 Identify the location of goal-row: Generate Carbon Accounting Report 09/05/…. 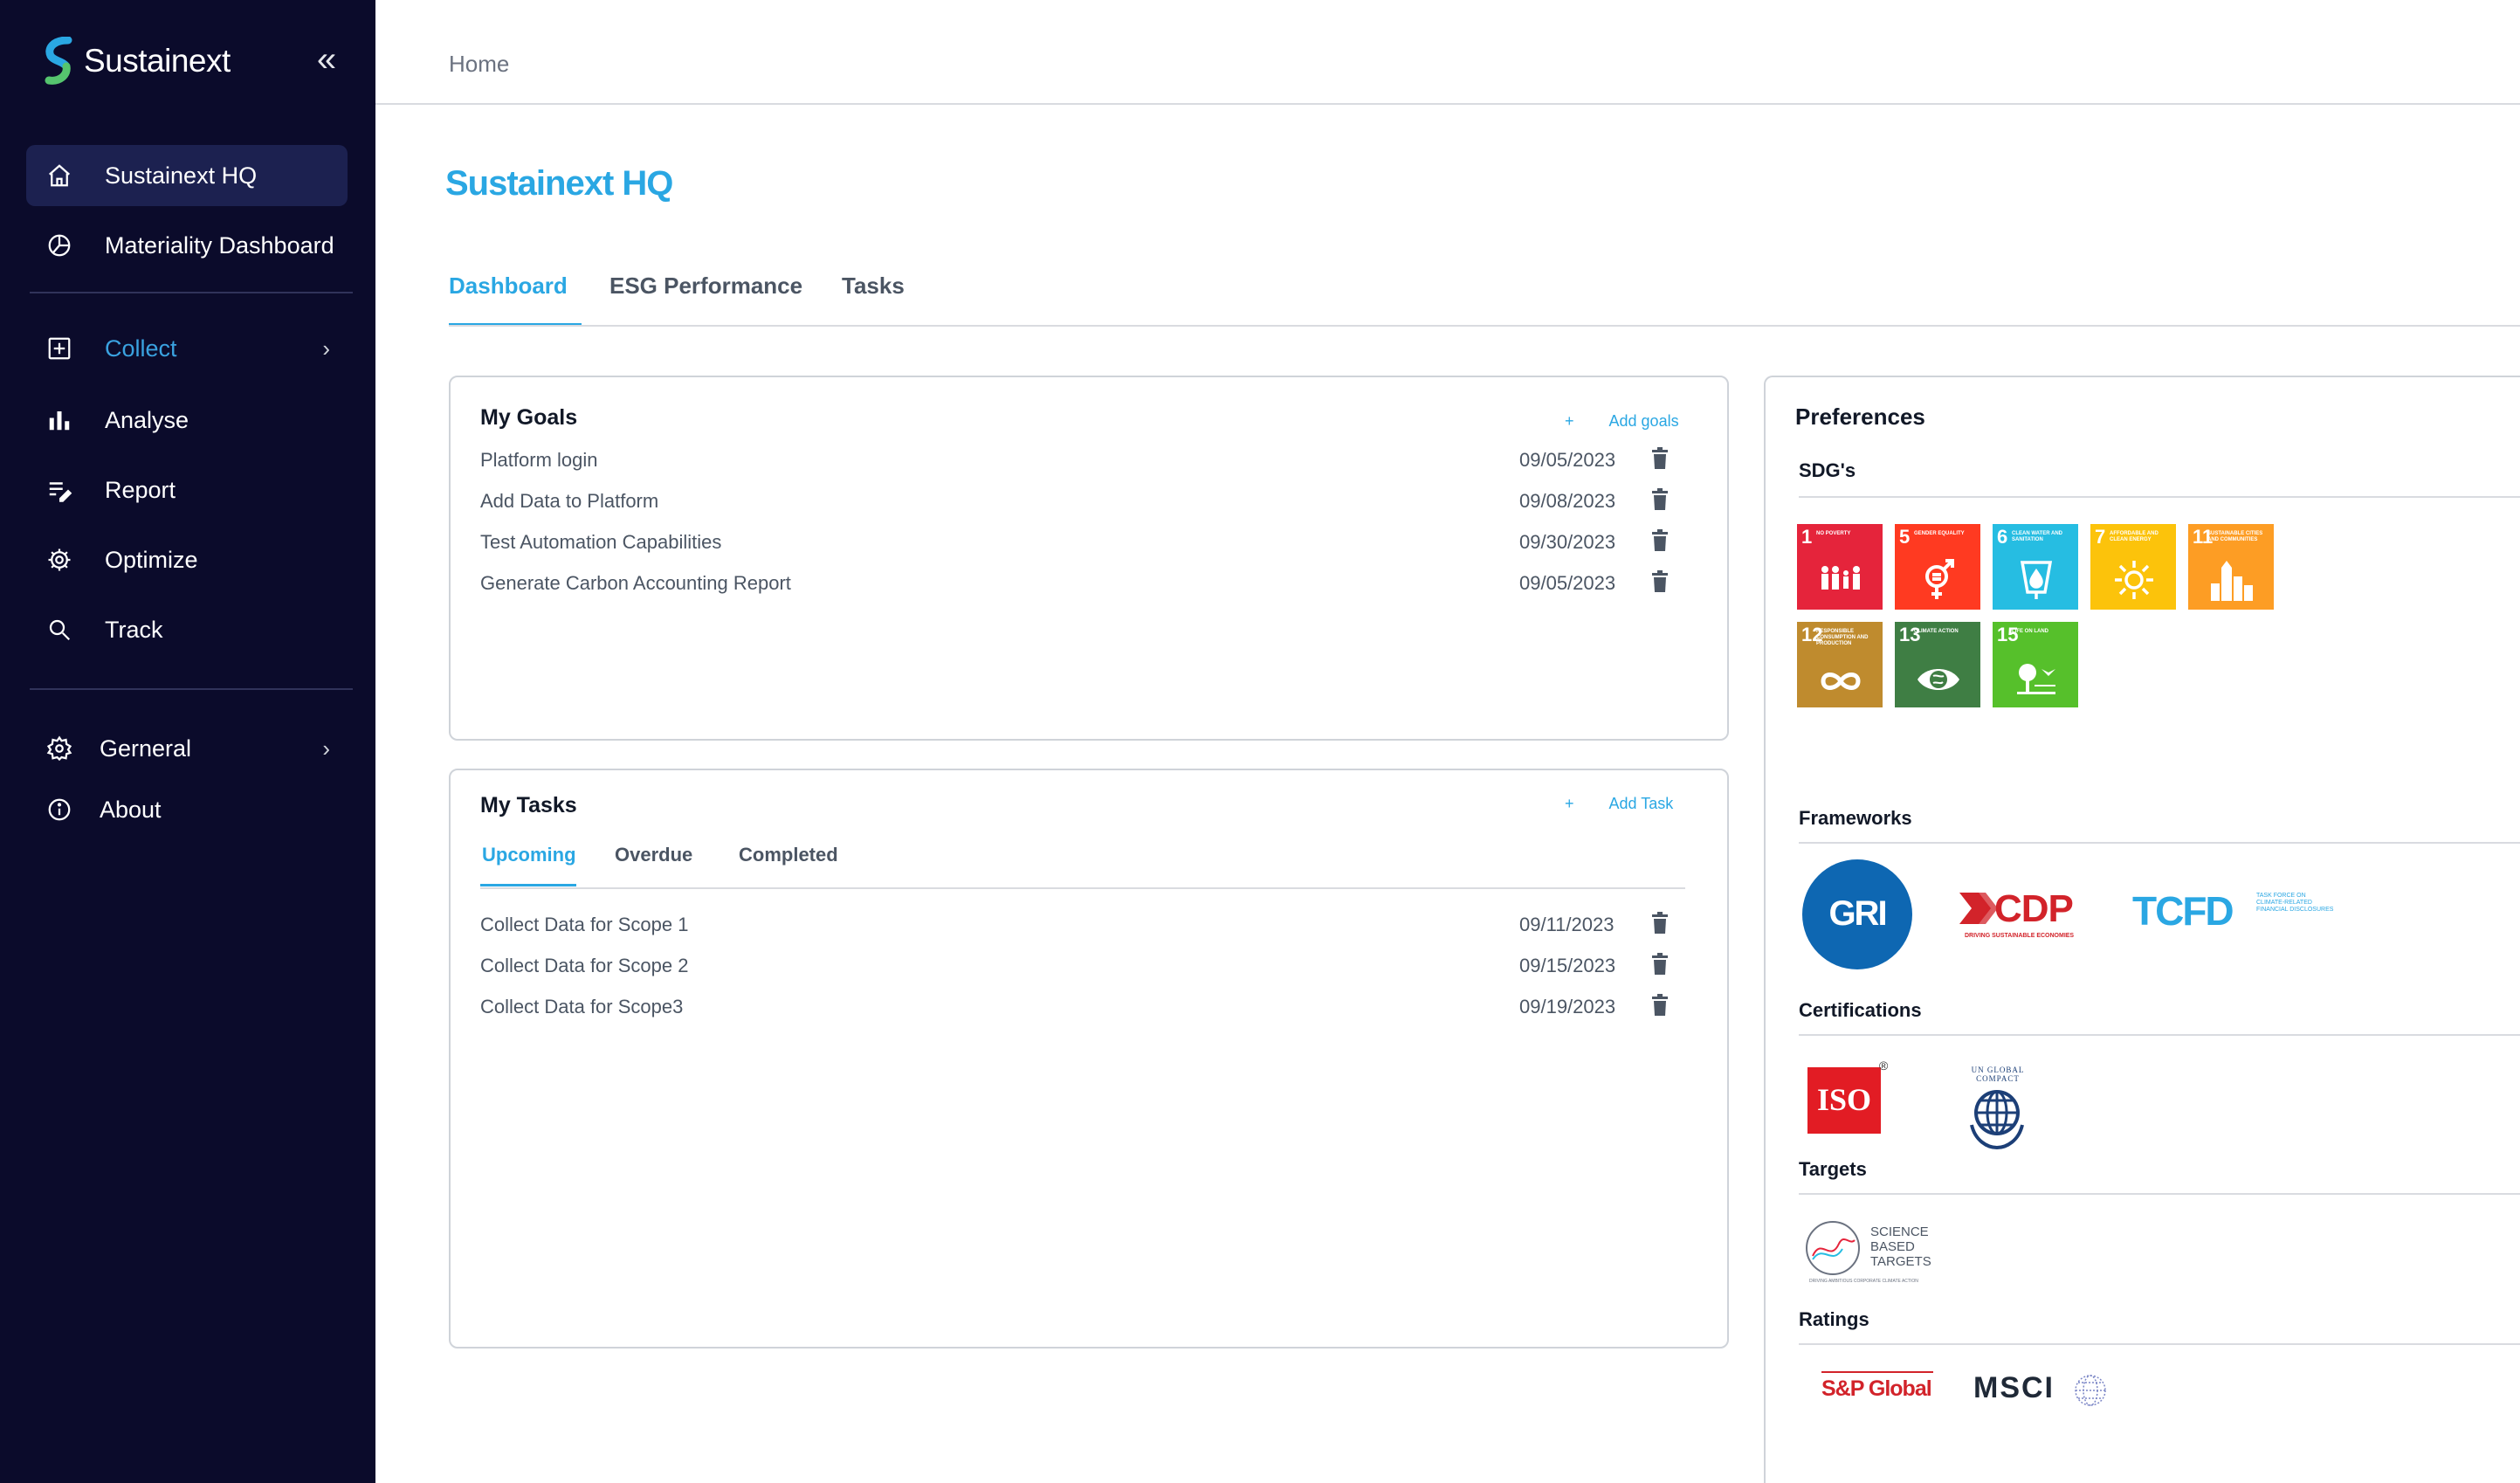
(1109, 588).